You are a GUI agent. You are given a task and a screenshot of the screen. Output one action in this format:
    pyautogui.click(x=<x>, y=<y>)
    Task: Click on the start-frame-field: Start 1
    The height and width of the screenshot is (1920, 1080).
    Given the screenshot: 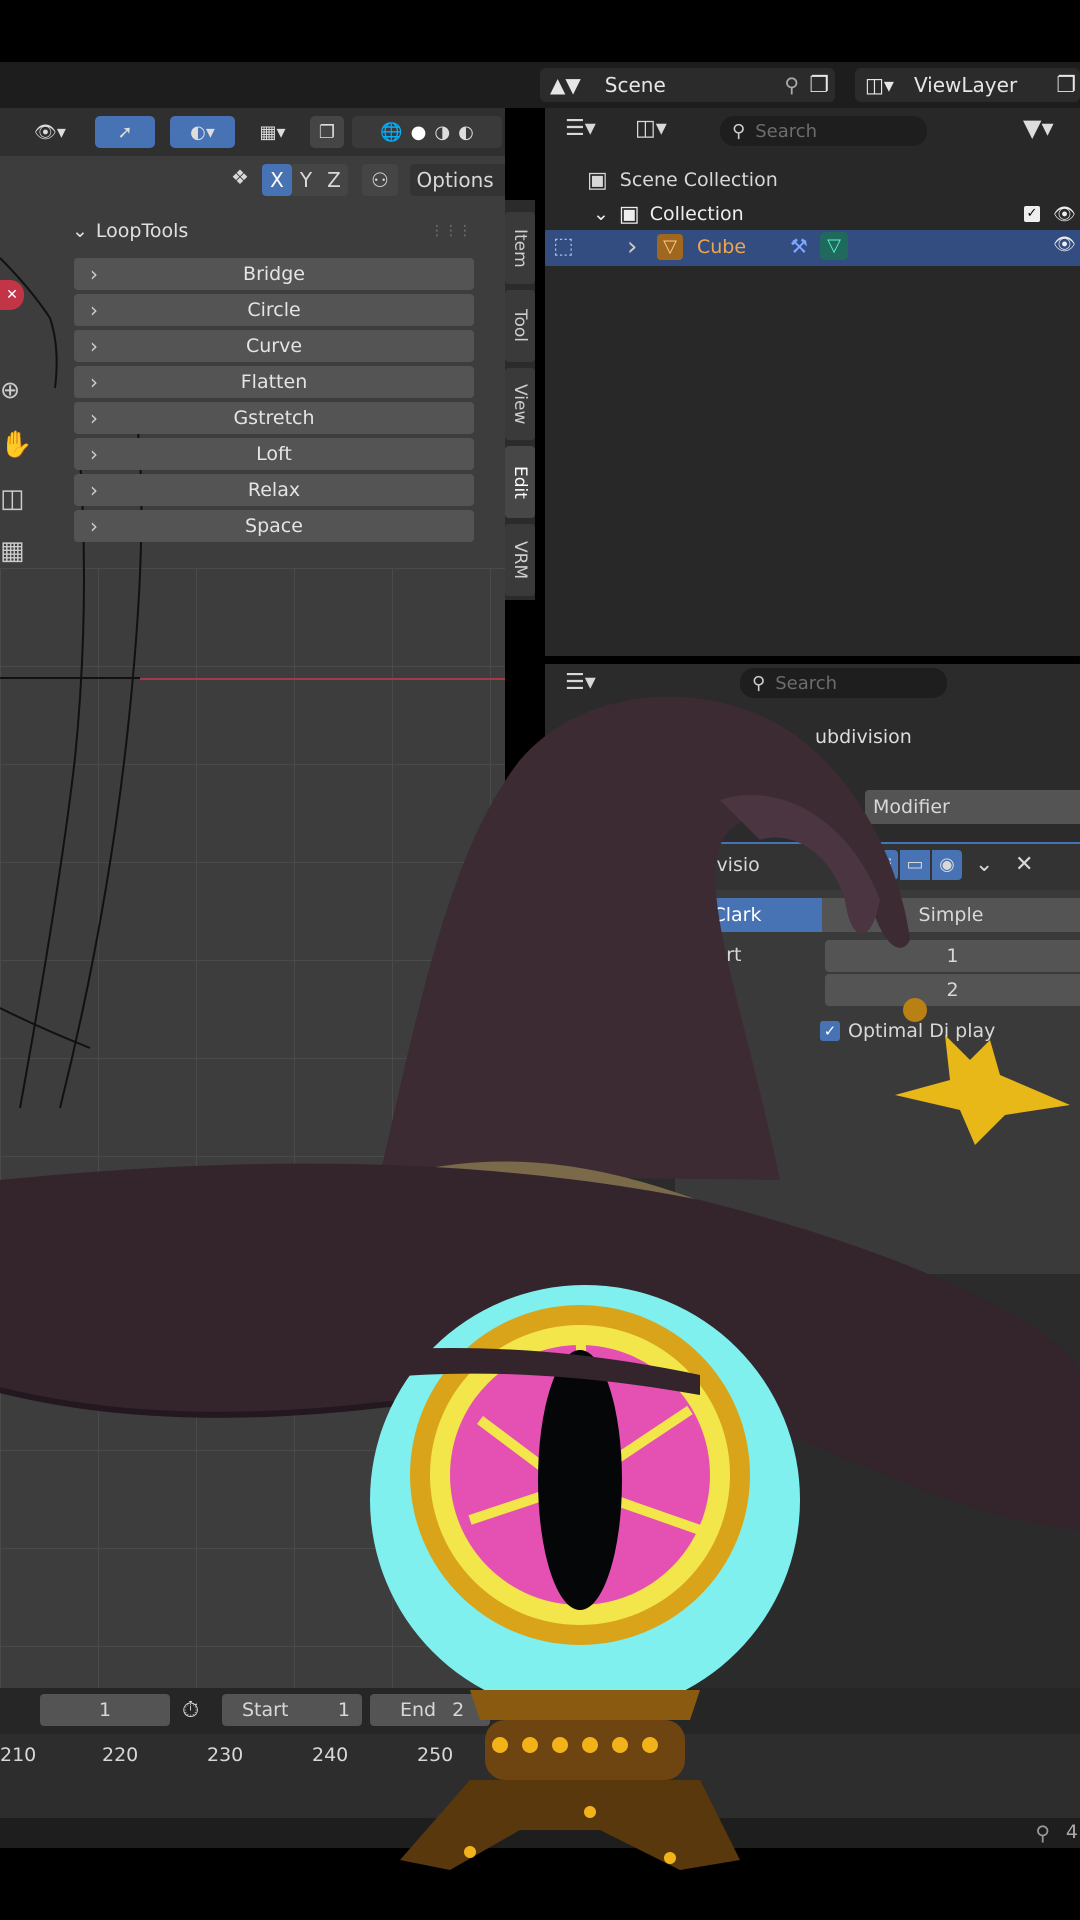 What is the action you would take?
    pyautogui.click(x=292, y=1710)
    